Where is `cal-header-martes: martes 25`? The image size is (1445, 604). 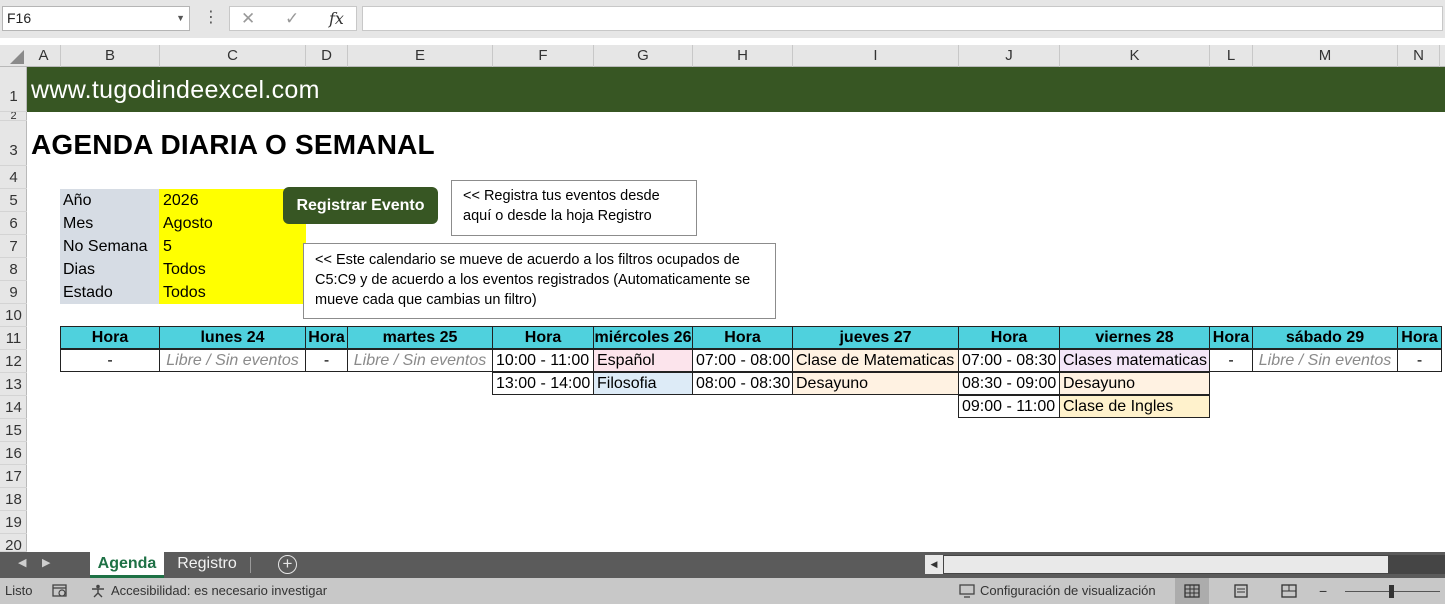 cal-header-martes: martes 25 is located at coordinates (420, 337).